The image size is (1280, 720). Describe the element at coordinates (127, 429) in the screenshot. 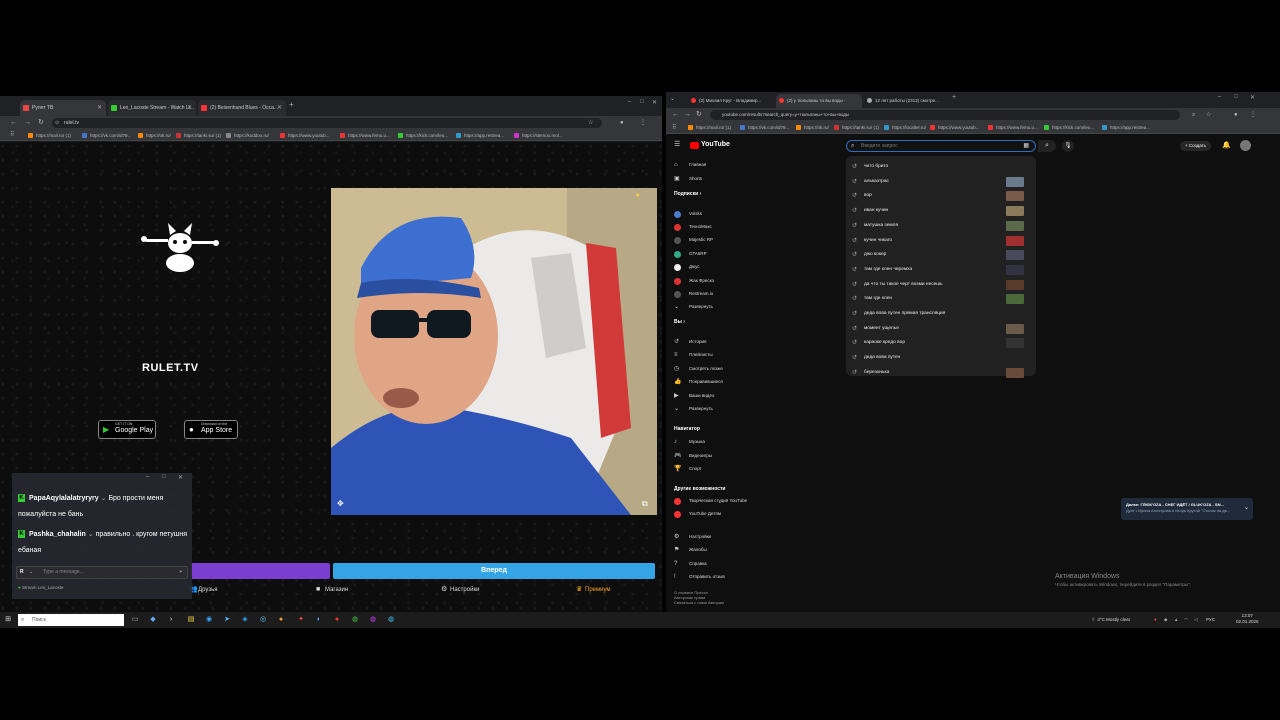

I see `google-play-button: ▶ GET IT ON Google Play` at that location.